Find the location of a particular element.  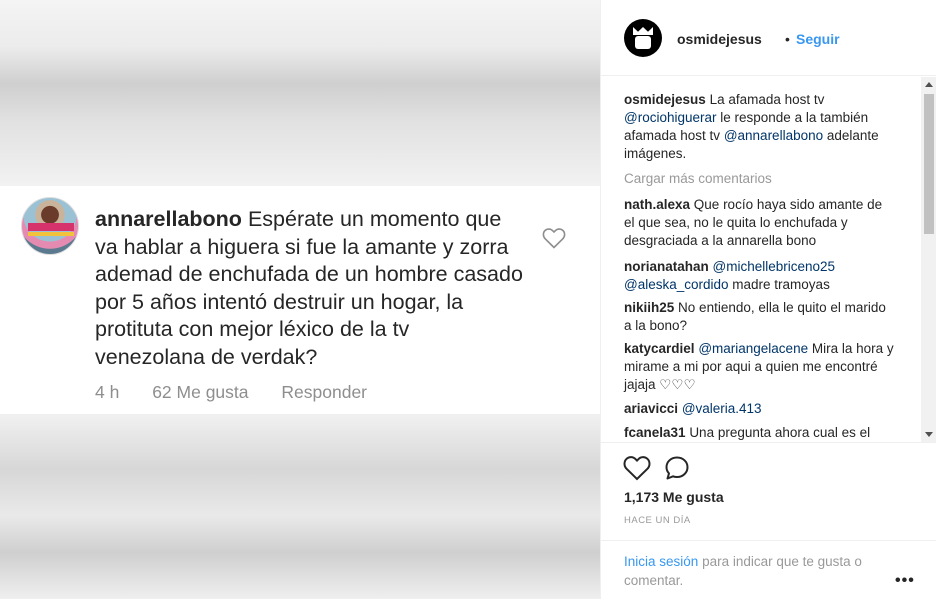

comment-username: nikiih25 is located at coordinates (649, 307).